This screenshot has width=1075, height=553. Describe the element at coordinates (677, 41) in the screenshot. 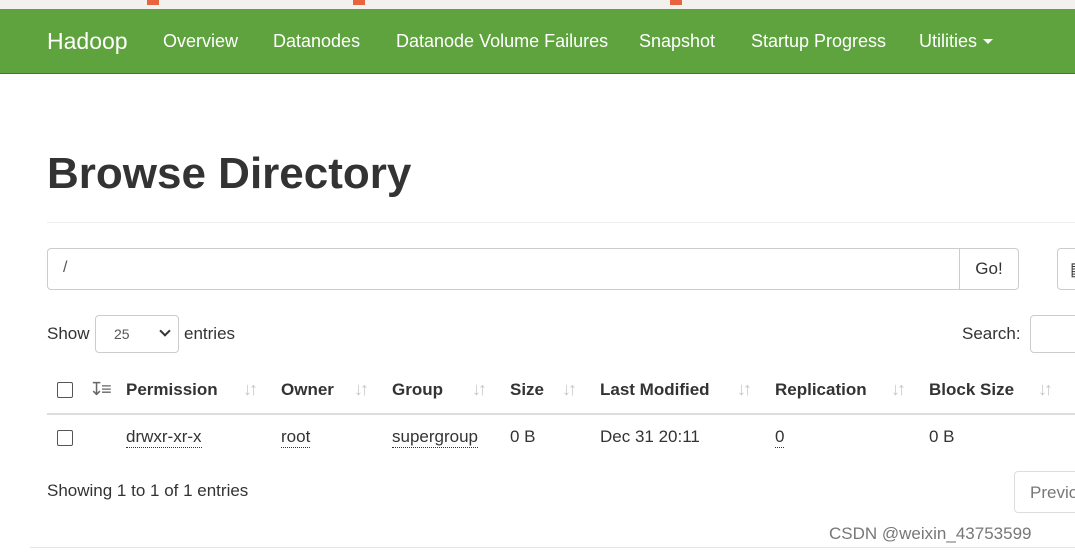

I see `nav-snapshot: Snapshot` at that location.